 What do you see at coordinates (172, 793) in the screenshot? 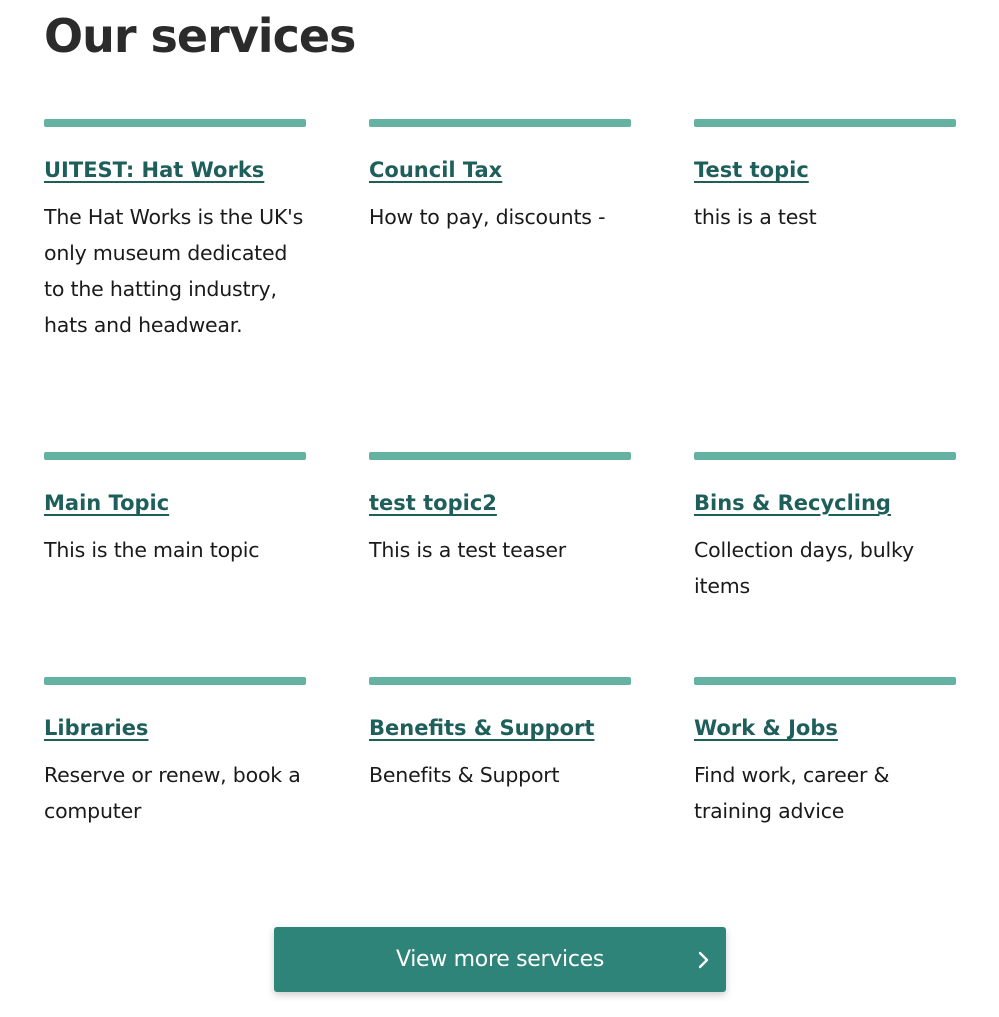
I see `service-description: Reserve or renew, book a computer` at bounding box center [172, 793].